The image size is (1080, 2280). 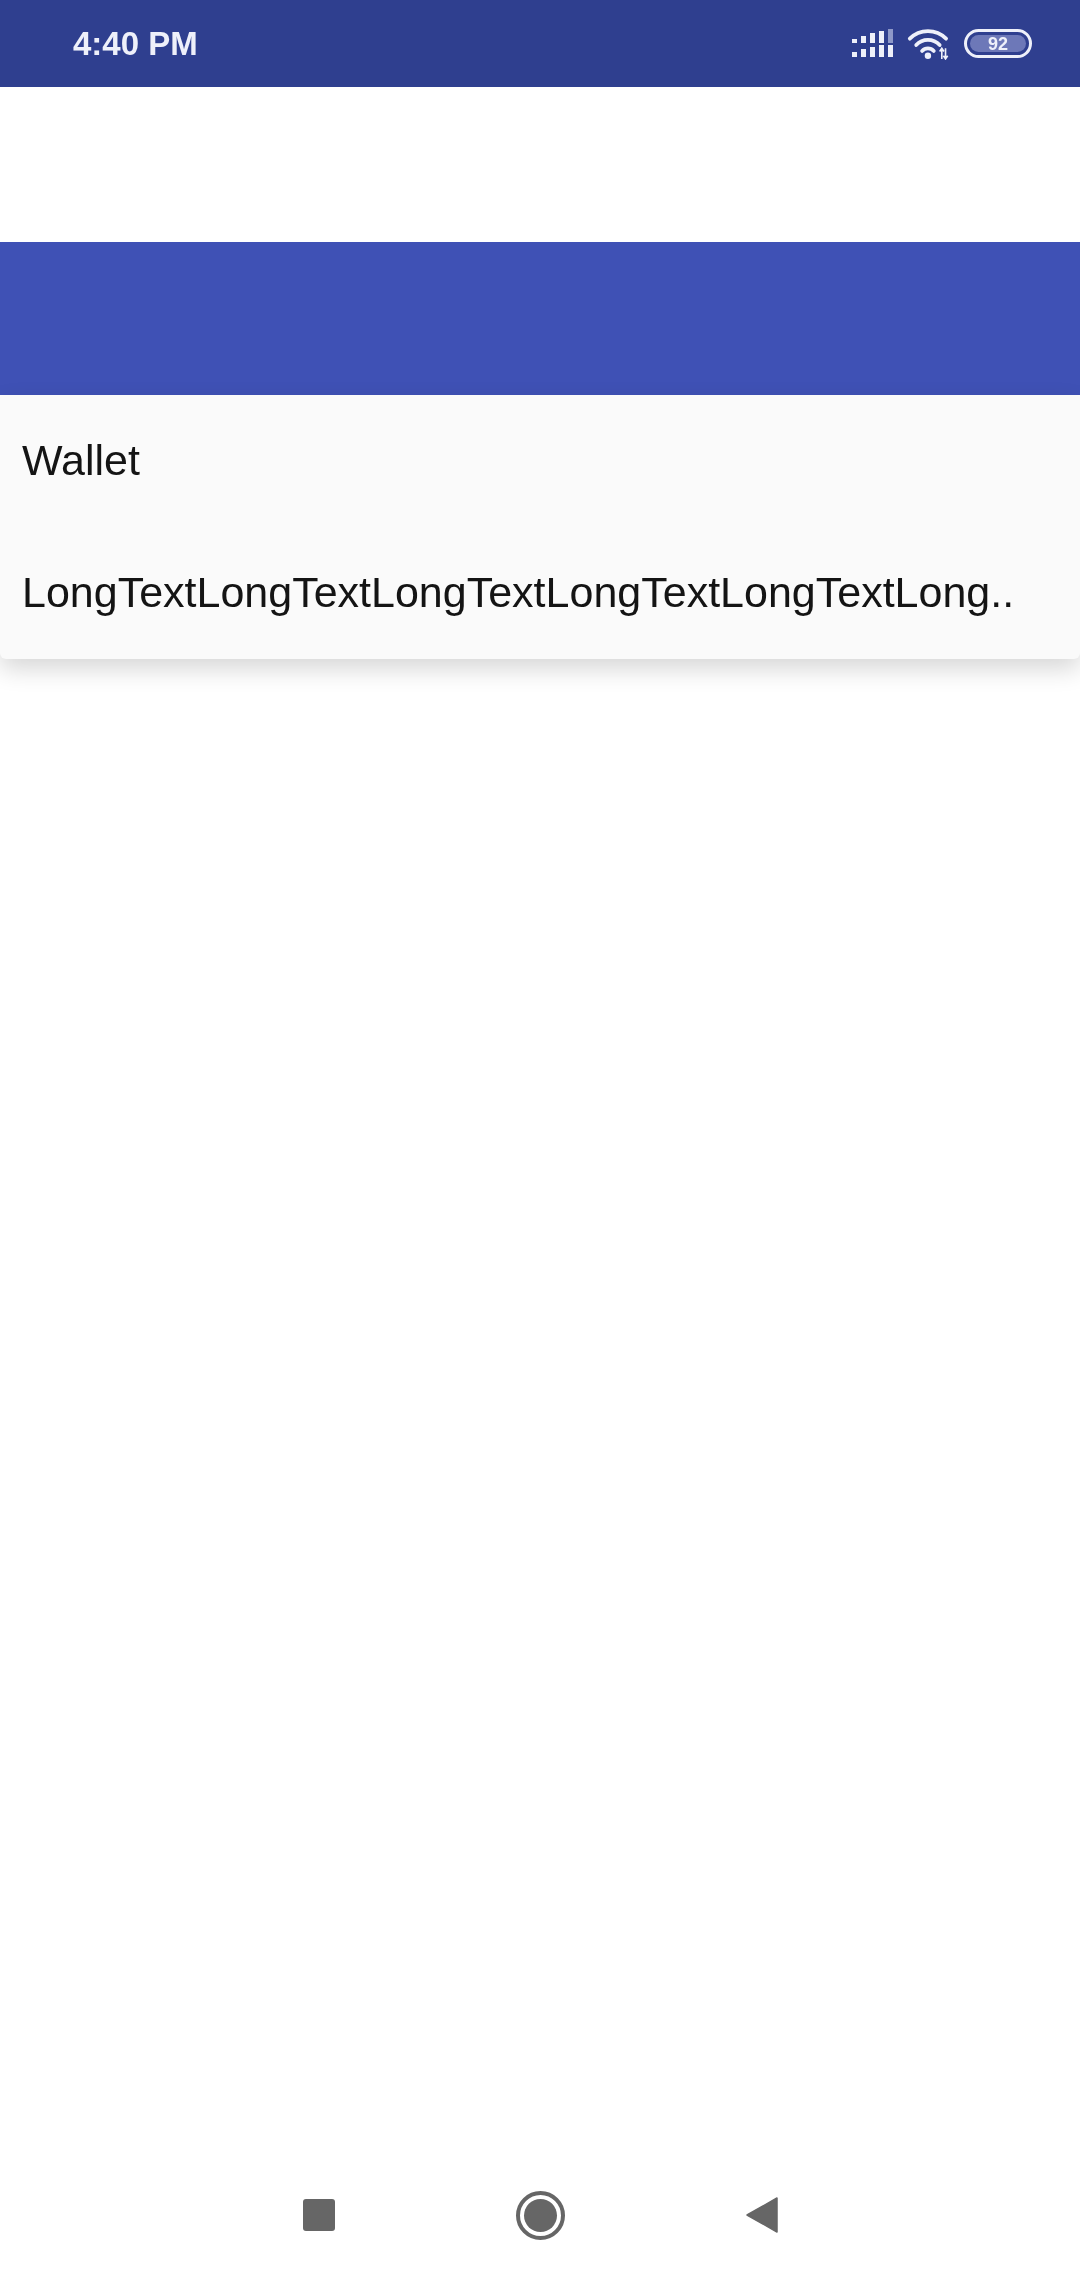 What do you see at coordinates (81, 461) in the screenshot?
I see `menu-item: Wallet` at bounding box center [81, 461].